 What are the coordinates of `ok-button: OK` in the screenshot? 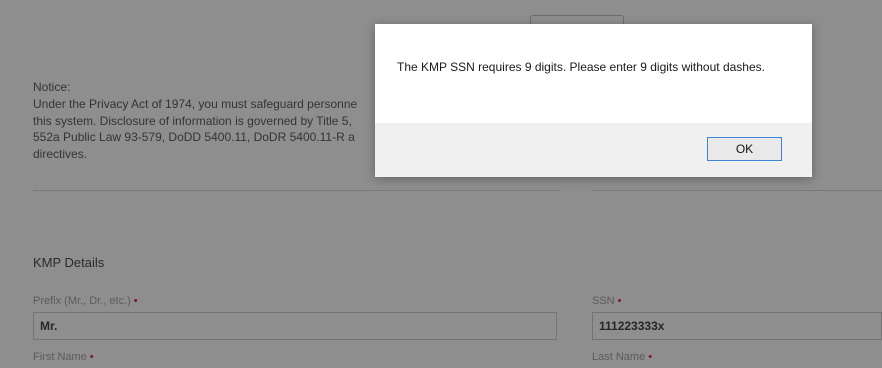 It's located at (744, 149).